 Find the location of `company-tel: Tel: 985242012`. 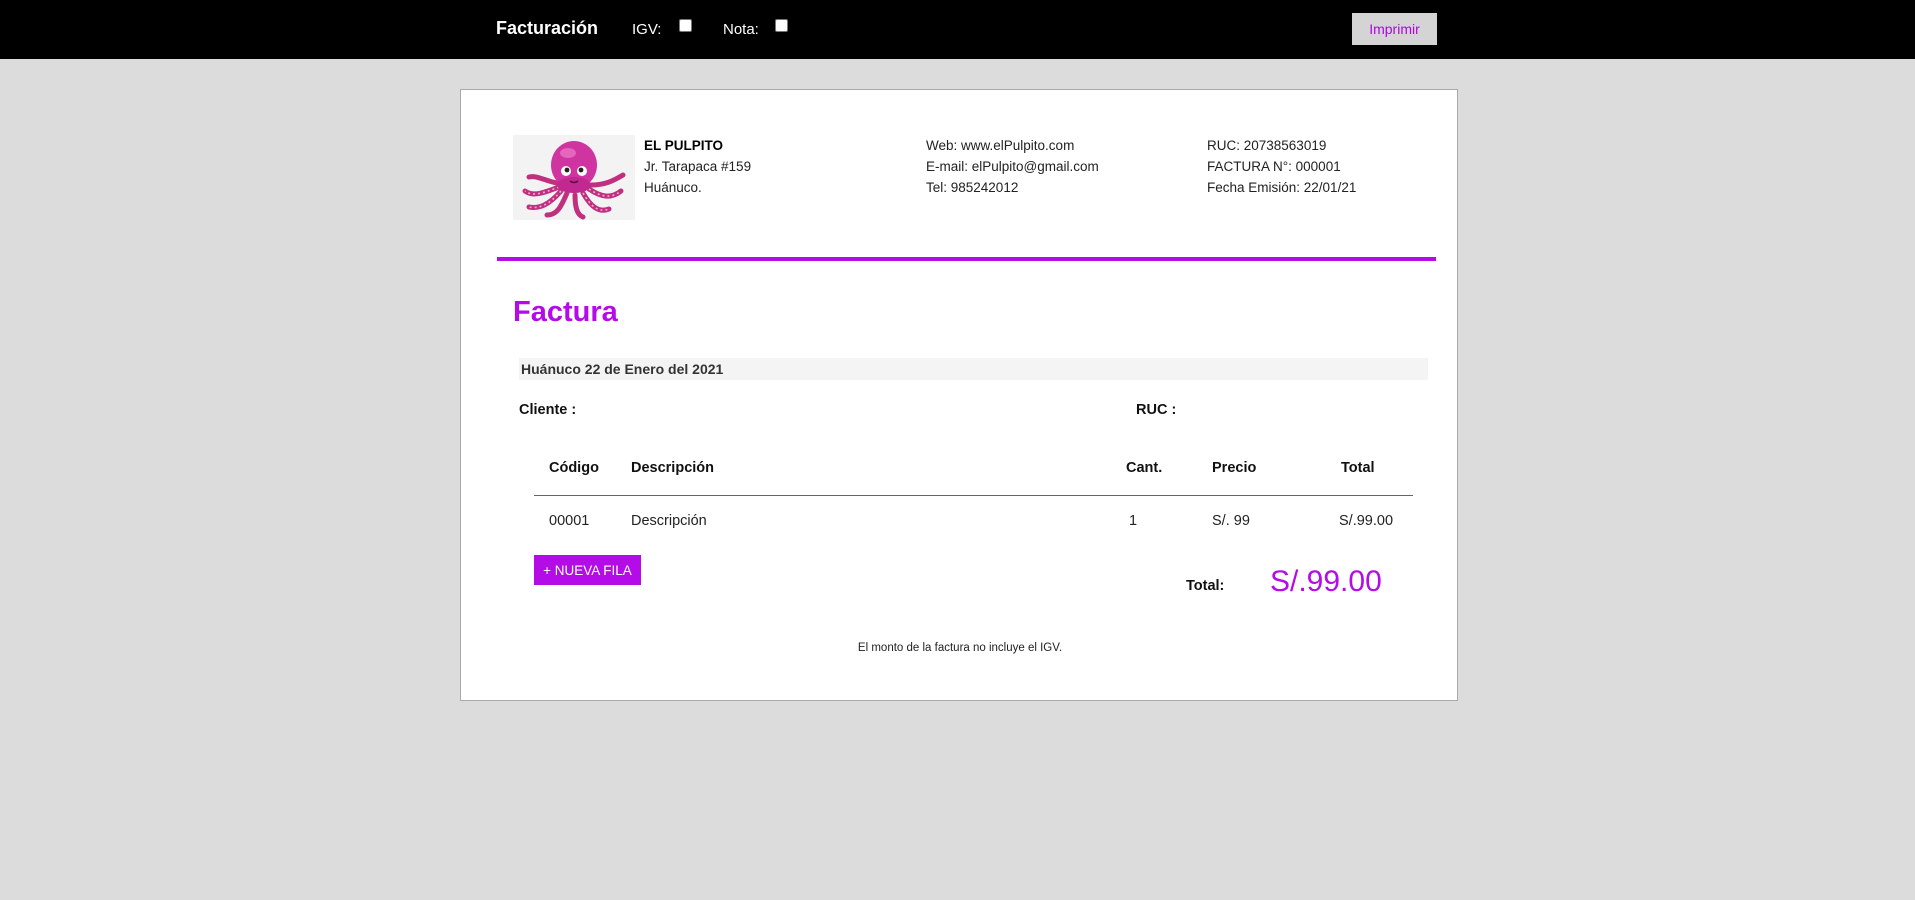

company-tel: Tel: 985242012 is located at coordinates (972, 187).